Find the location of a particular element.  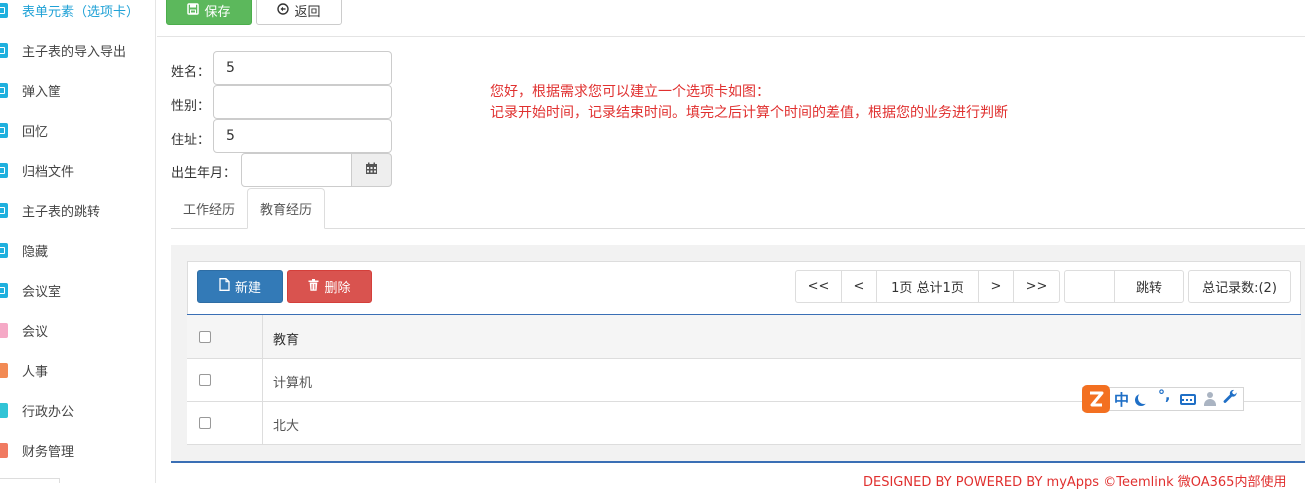

sidebar-item-import-export: 主子表的导入导出 is located at coordinates (77, 50).